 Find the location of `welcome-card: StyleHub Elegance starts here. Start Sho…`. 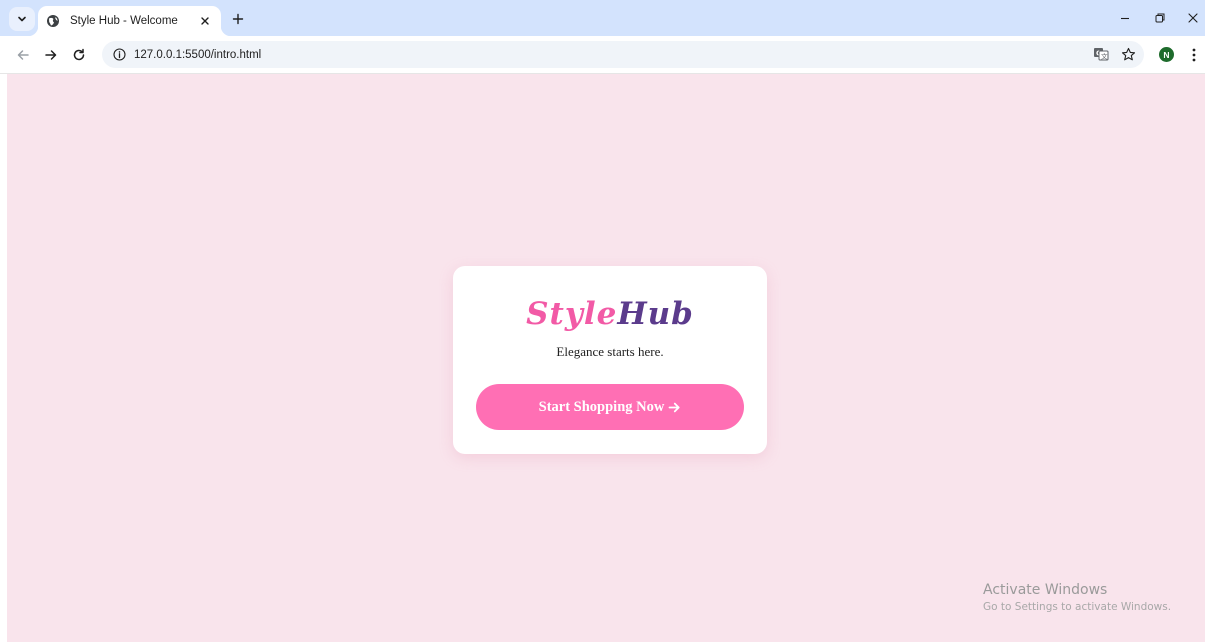

welcome-card: StyleHub Elegance starts here. Start Sho… is located at coordinates (610, 360).